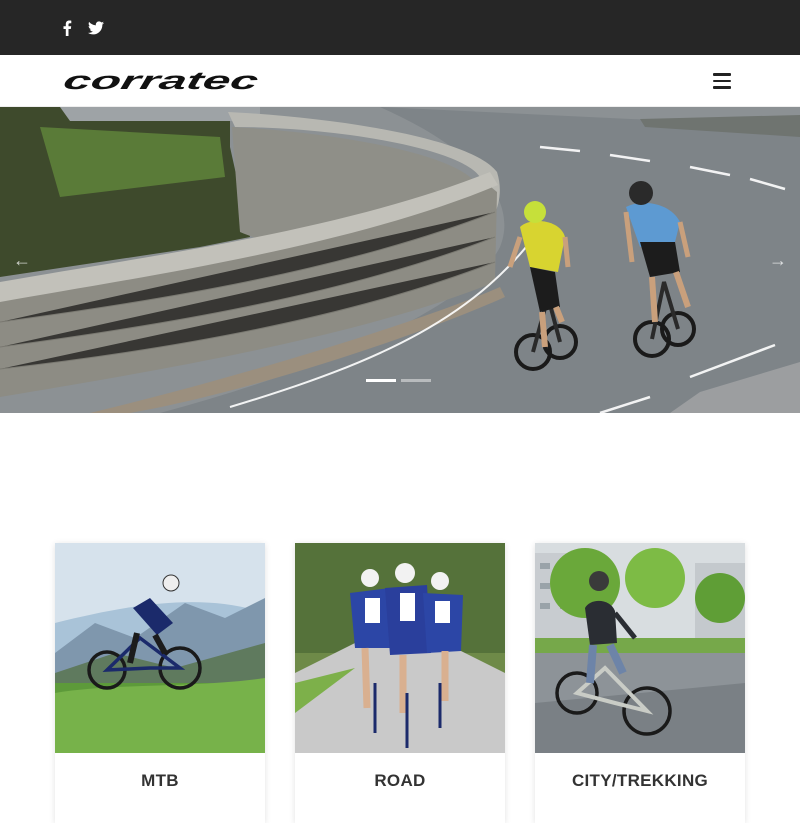 This screenshot has height=823, width=800. I want to click on slider-indicators, so click(398, 381).